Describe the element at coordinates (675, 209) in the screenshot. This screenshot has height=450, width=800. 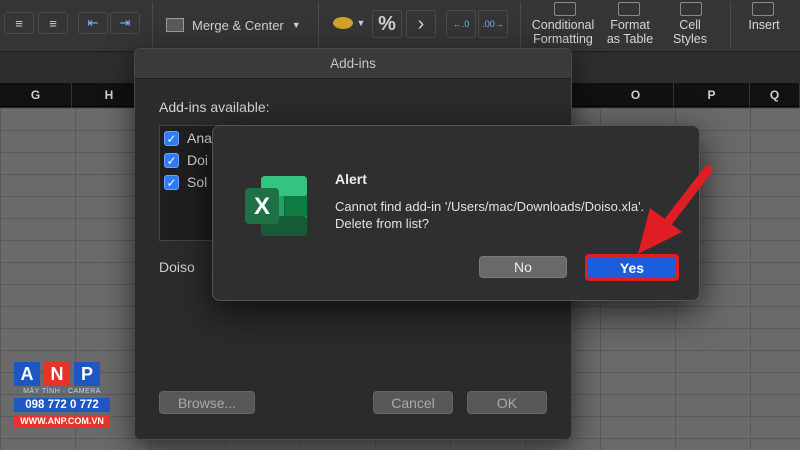
I see `red-arrow-icon` at that location.